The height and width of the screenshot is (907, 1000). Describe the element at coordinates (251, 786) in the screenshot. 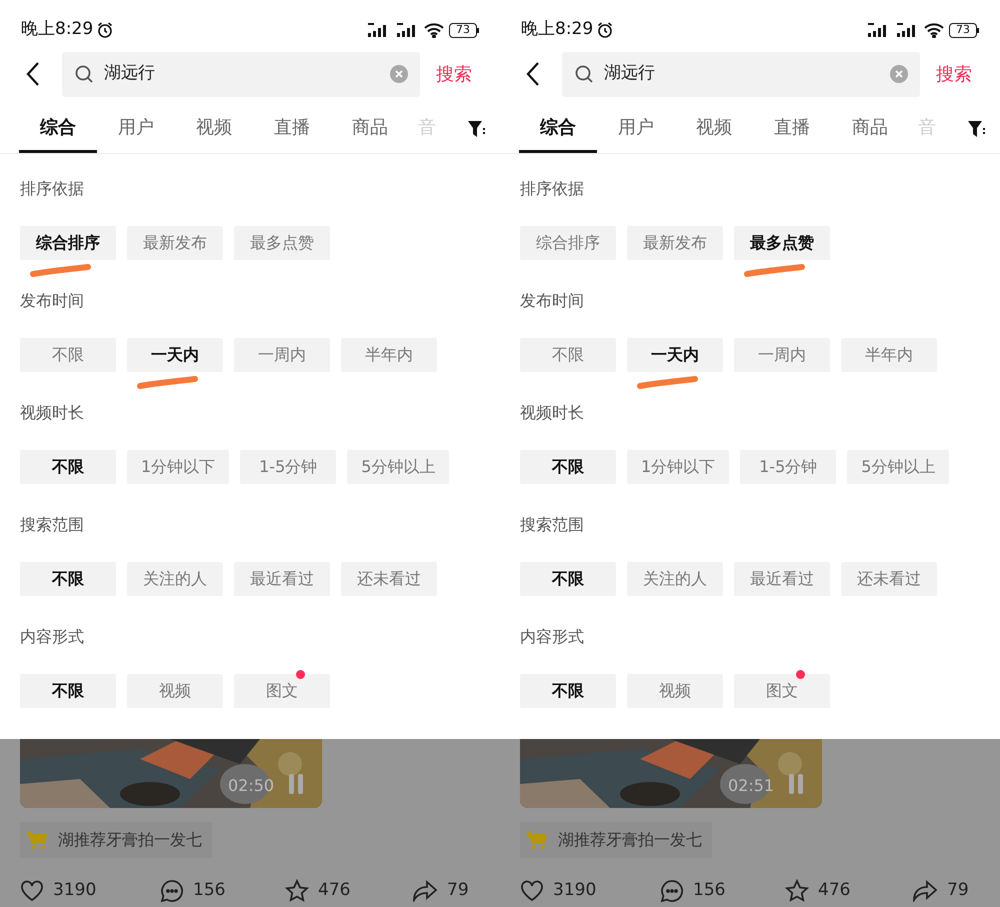

I see `video-duration: 02:50` at that location.